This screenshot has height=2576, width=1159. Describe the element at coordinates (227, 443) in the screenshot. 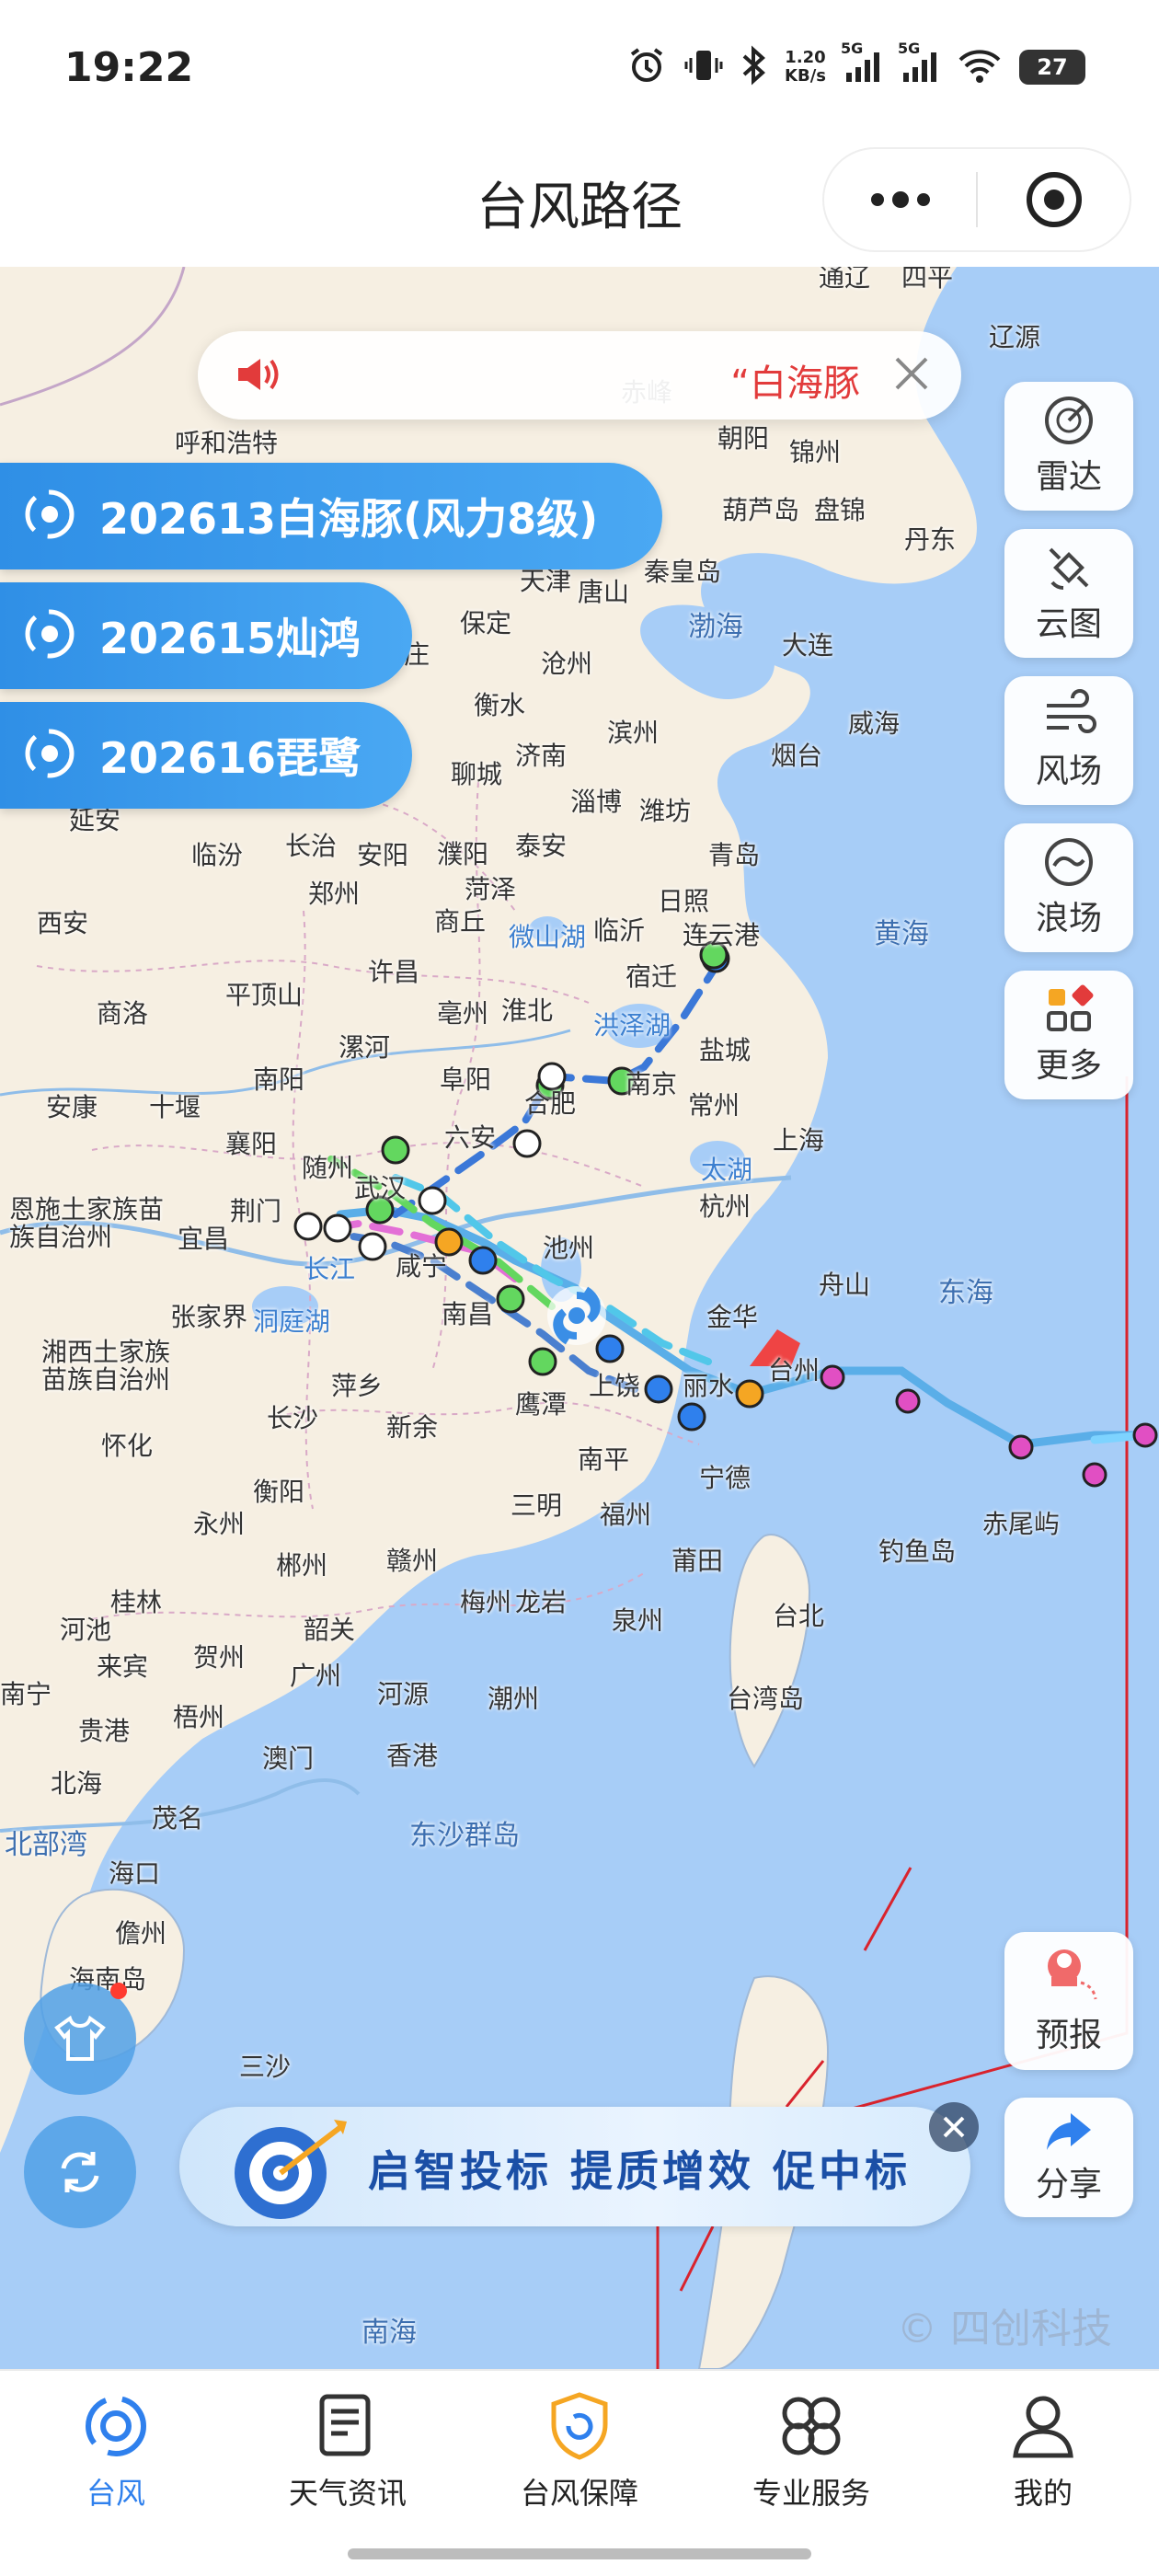

I see `map-label: 呼和浩特` at that location.